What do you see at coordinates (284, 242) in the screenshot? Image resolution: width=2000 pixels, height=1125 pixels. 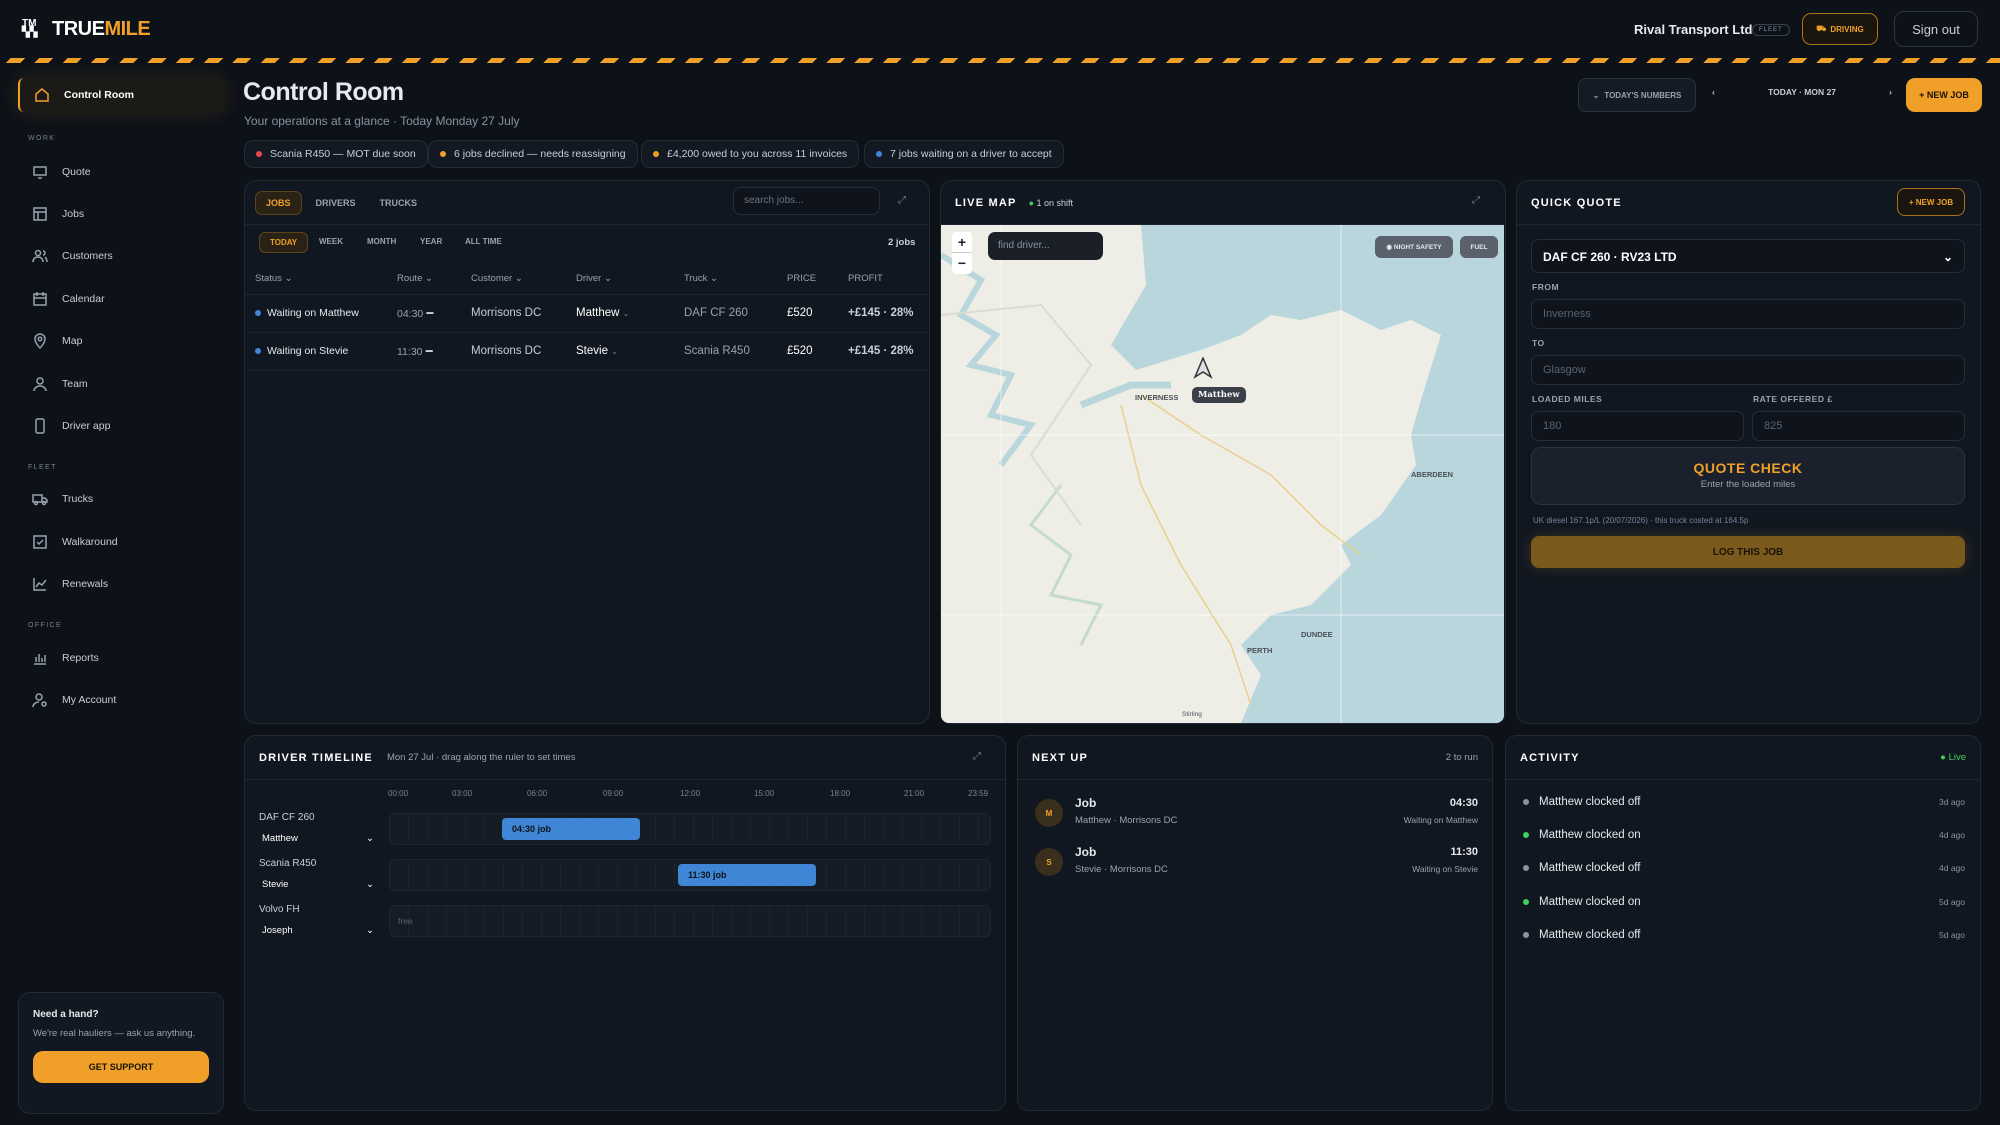 I see `filter-today: TODAY` at bounding box center [284, 242].